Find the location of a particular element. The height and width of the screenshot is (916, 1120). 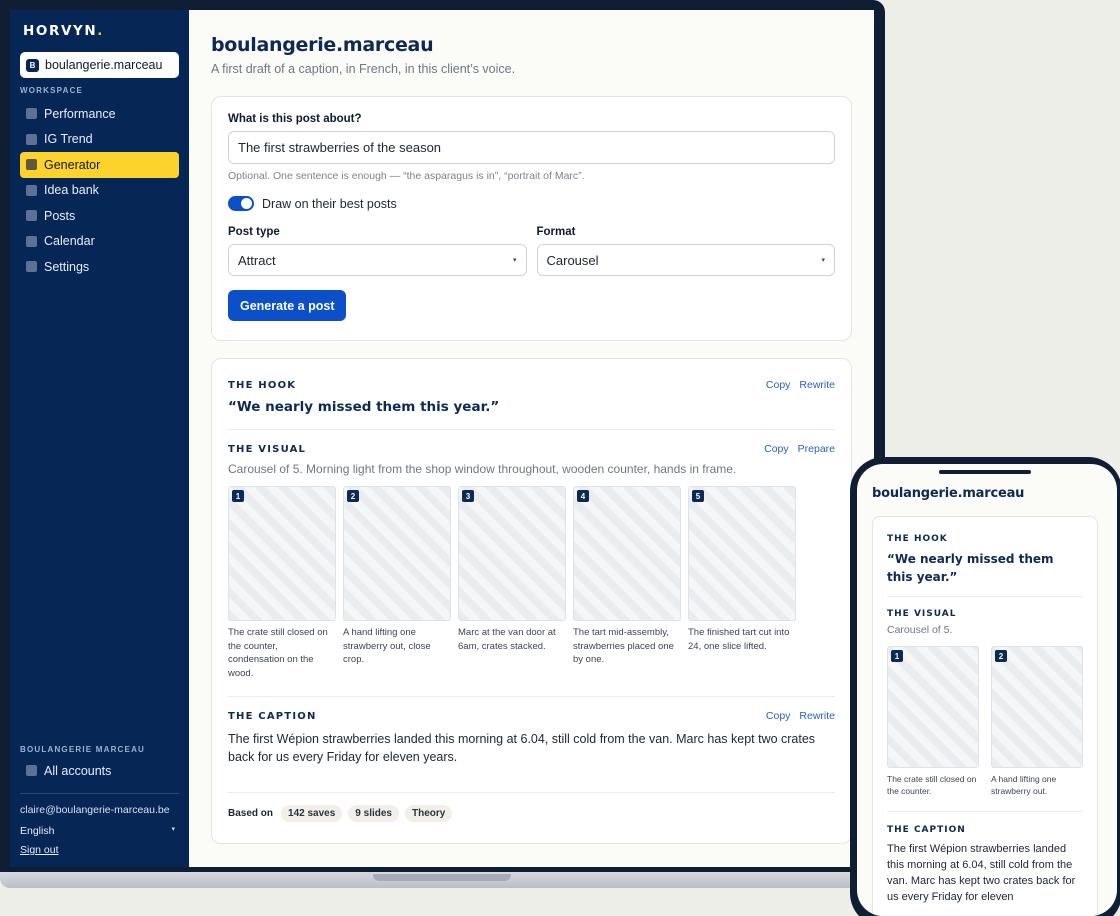

calendar-icon is located at coordinates (31, 241).